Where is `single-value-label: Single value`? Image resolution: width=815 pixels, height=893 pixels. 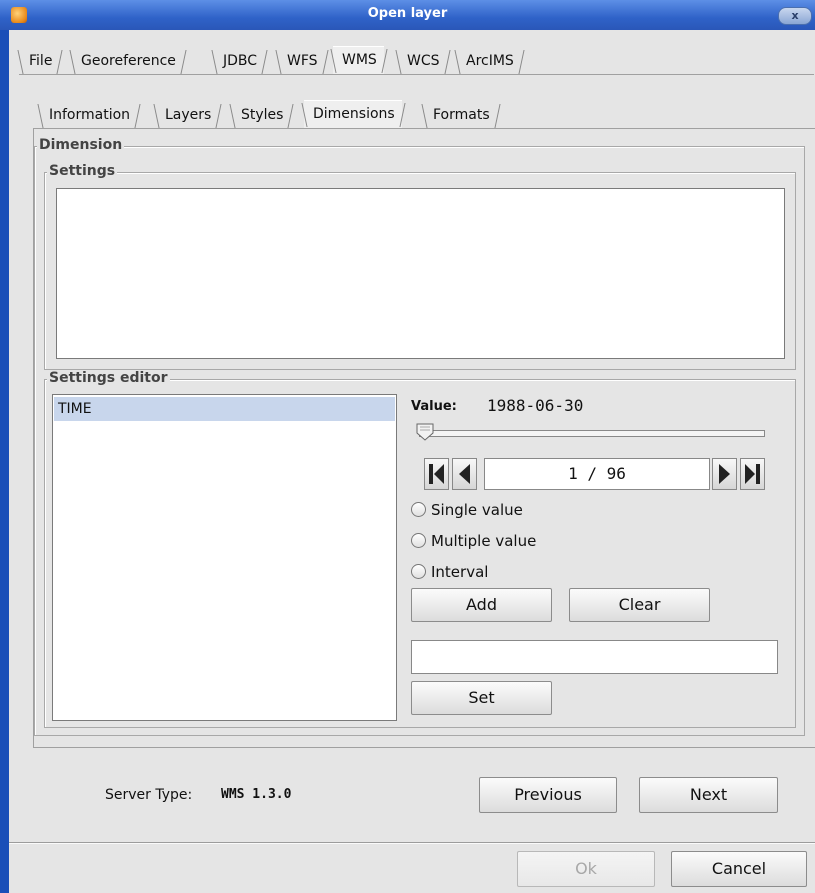 single-value-label: Single value is located at coordinates (477, 510).